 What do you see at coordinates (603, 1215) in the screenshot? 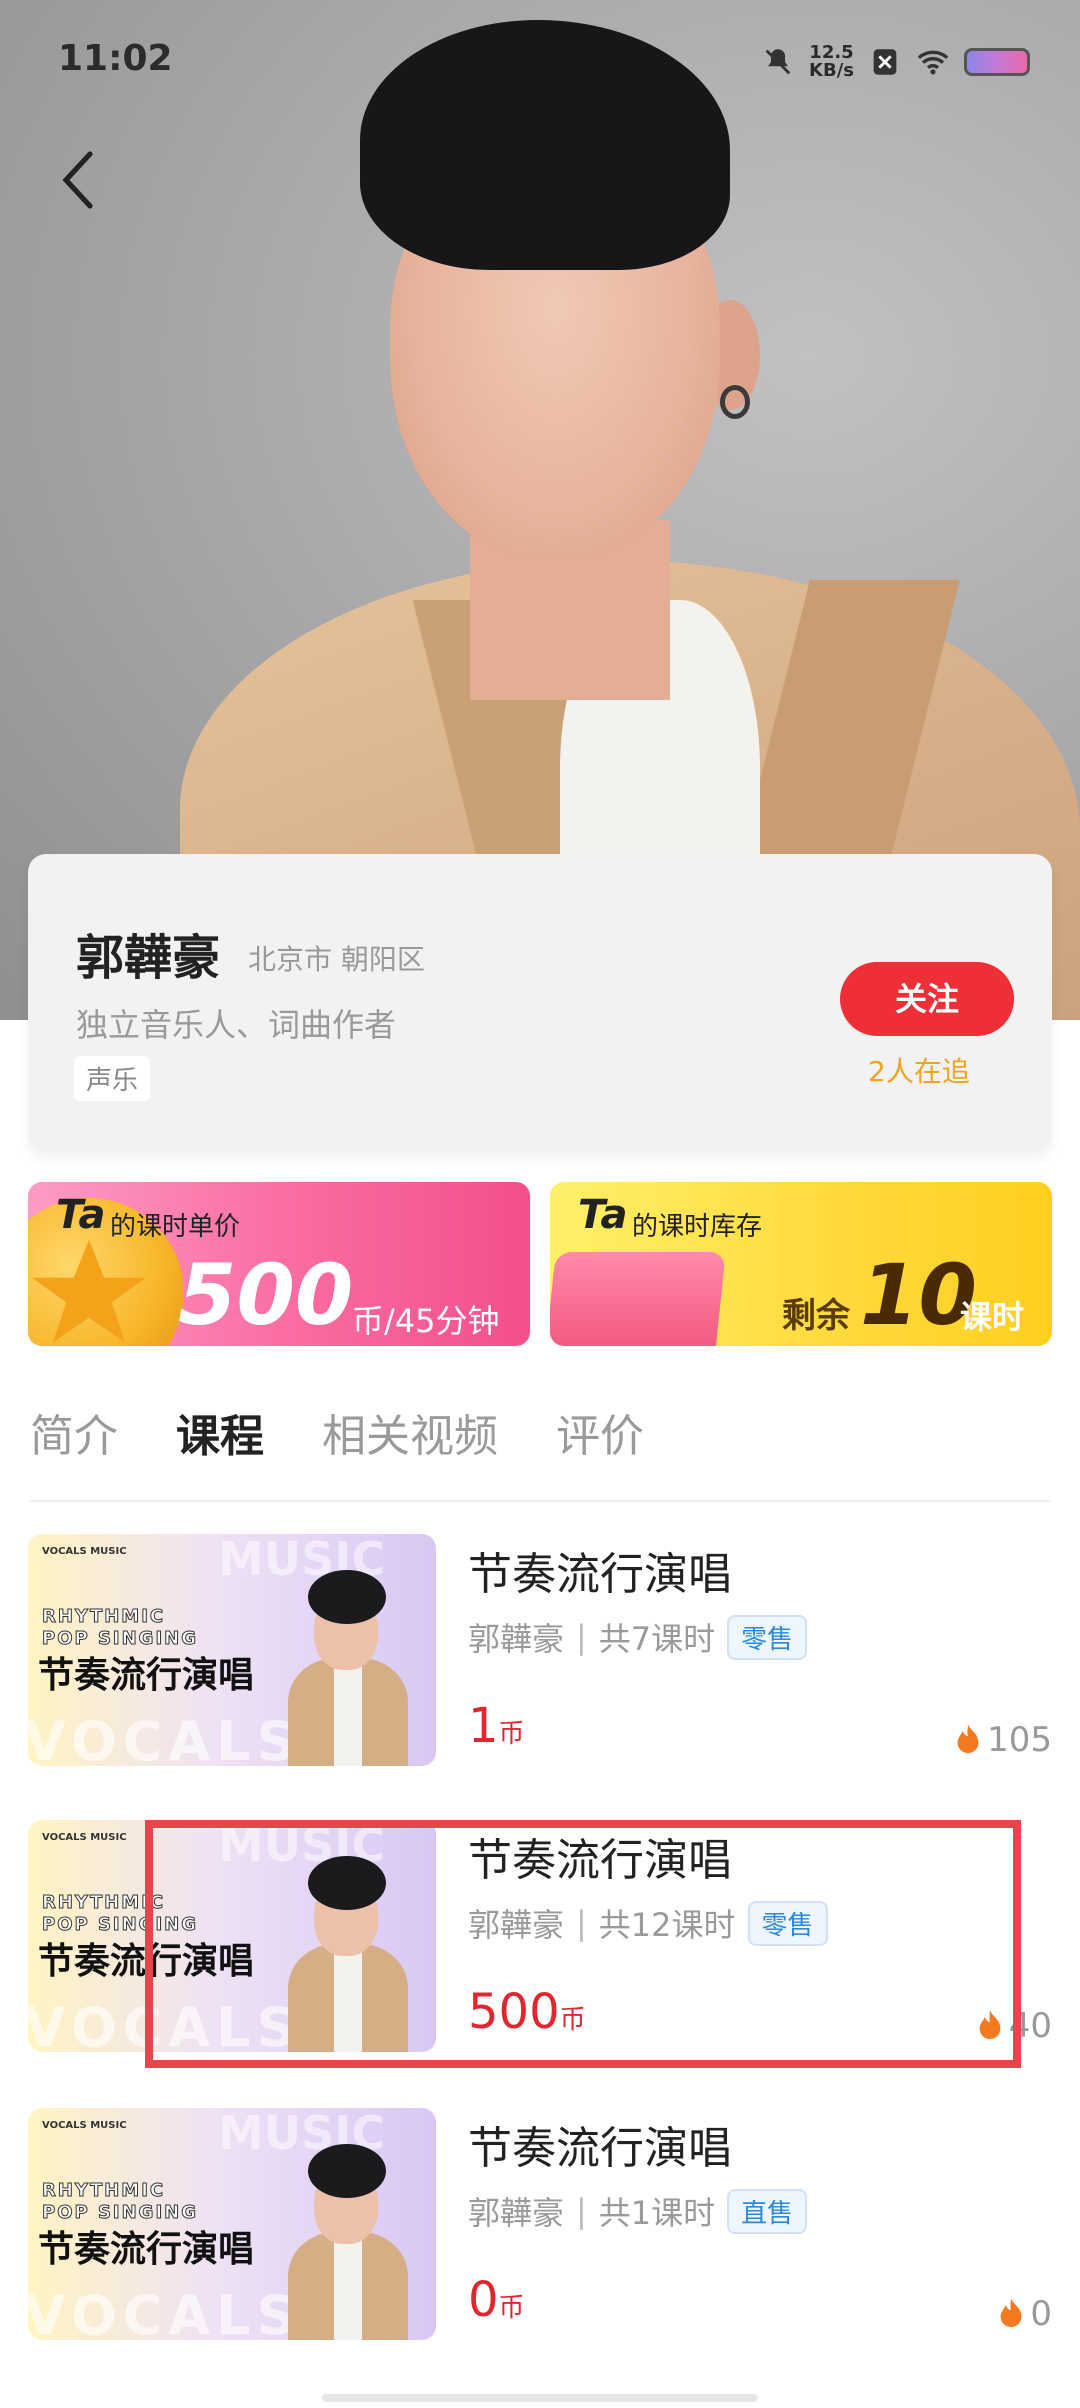
I see `stock-ta: Ta` at bounding box center [603, 1215].